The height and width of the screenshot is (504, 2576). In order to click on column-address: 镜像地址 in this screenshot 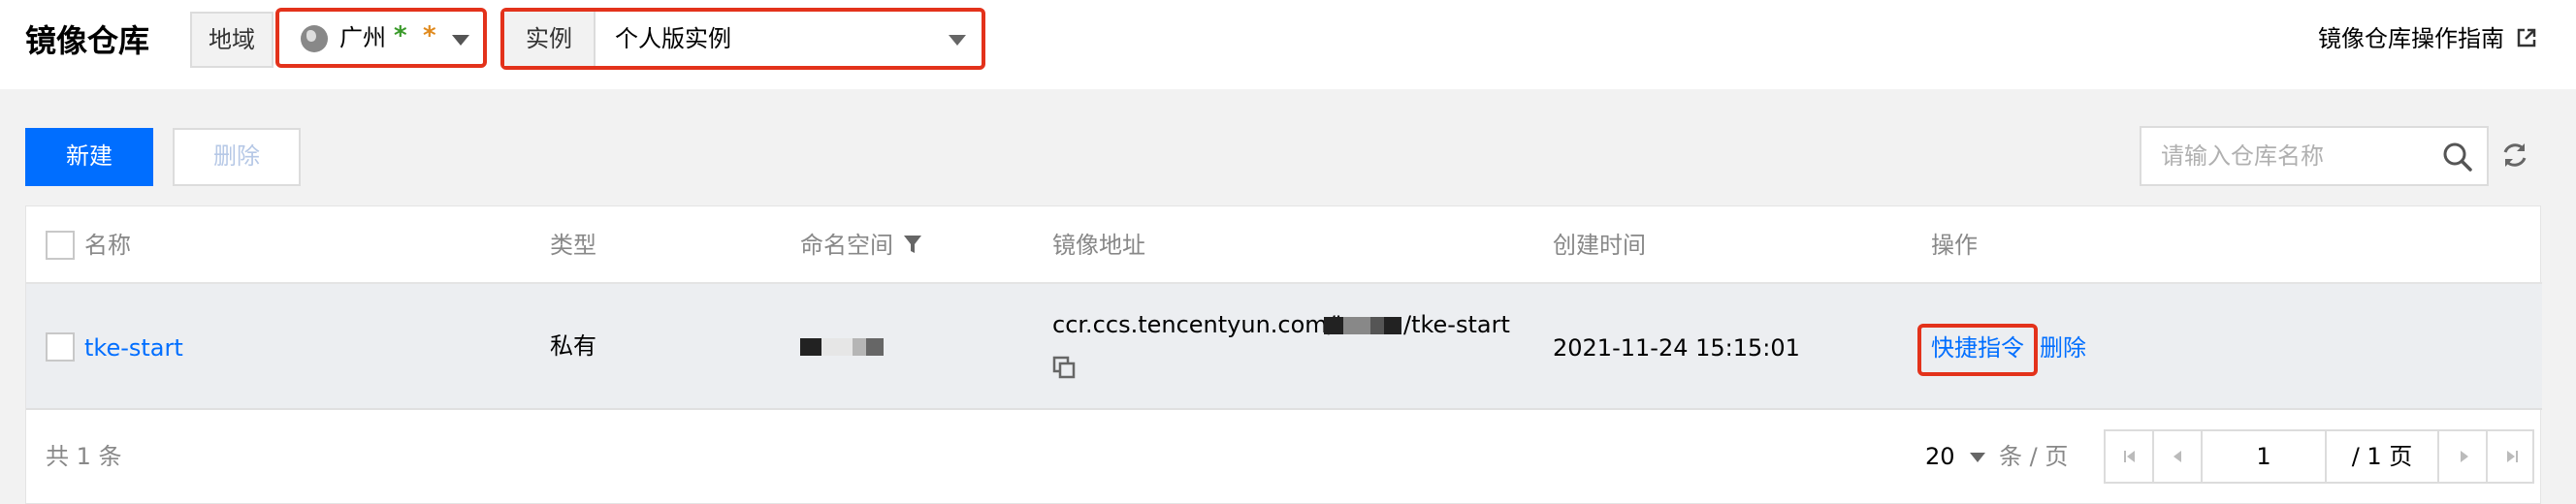, I will do `click(1098, 246)`.